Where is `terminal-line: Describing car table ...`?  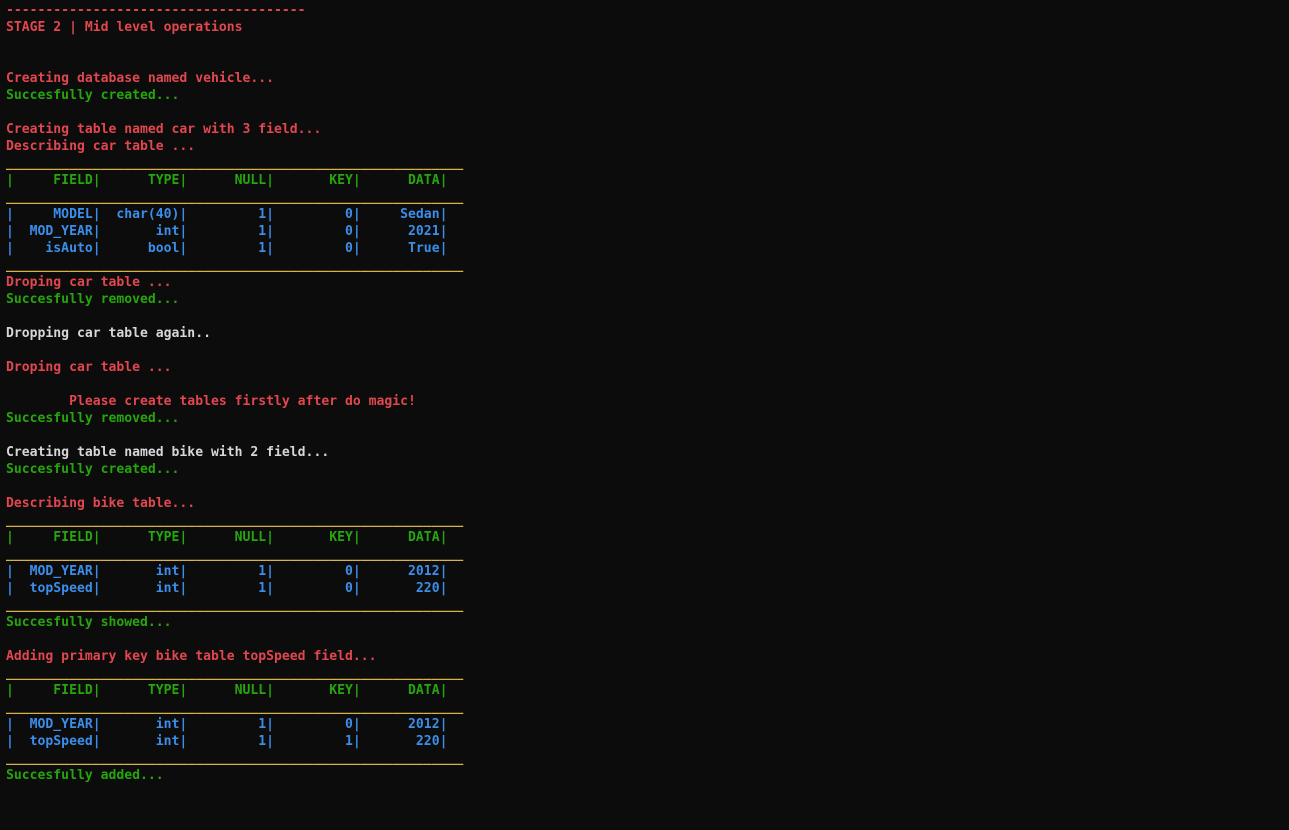 terminal-line: Describing car table ... is located at coordinates (101, 146).